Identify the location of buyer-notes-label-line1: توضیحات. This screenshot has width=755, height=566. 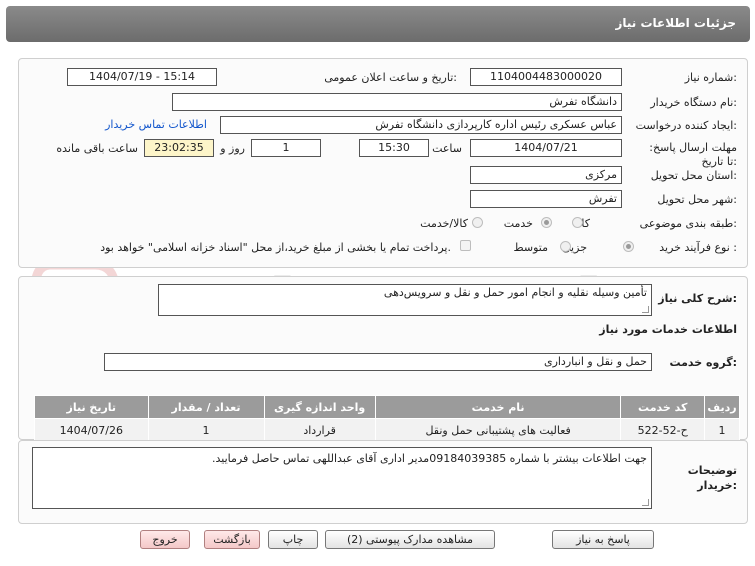
(712, 470).